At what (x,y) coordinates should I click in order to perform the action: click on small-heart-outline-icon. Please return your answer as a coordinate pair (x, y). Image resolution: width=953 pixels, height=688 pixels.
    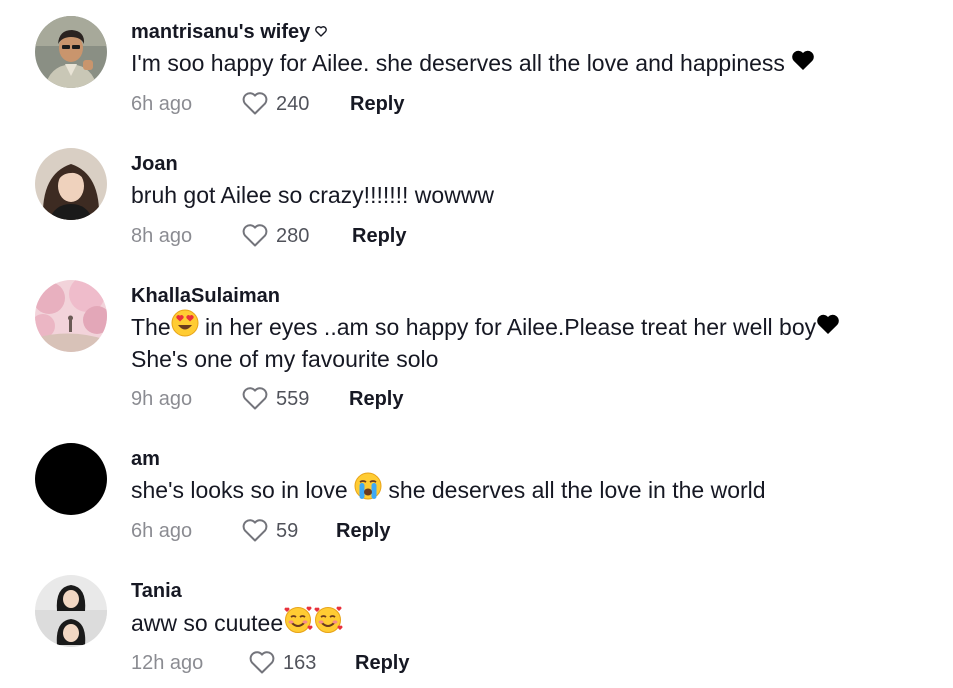
    Looking at the image, I should click on (321, 32).